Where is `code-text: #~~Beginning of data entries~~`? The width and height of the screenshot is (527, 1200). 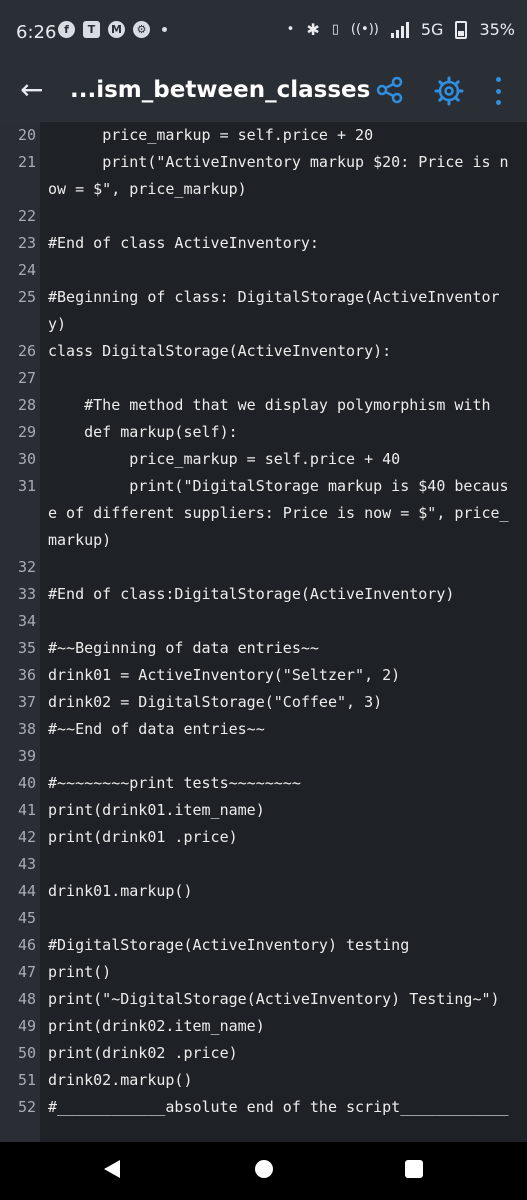 code-text: #~~Beginning of data entries~~ is located at coordinates (183, 648).